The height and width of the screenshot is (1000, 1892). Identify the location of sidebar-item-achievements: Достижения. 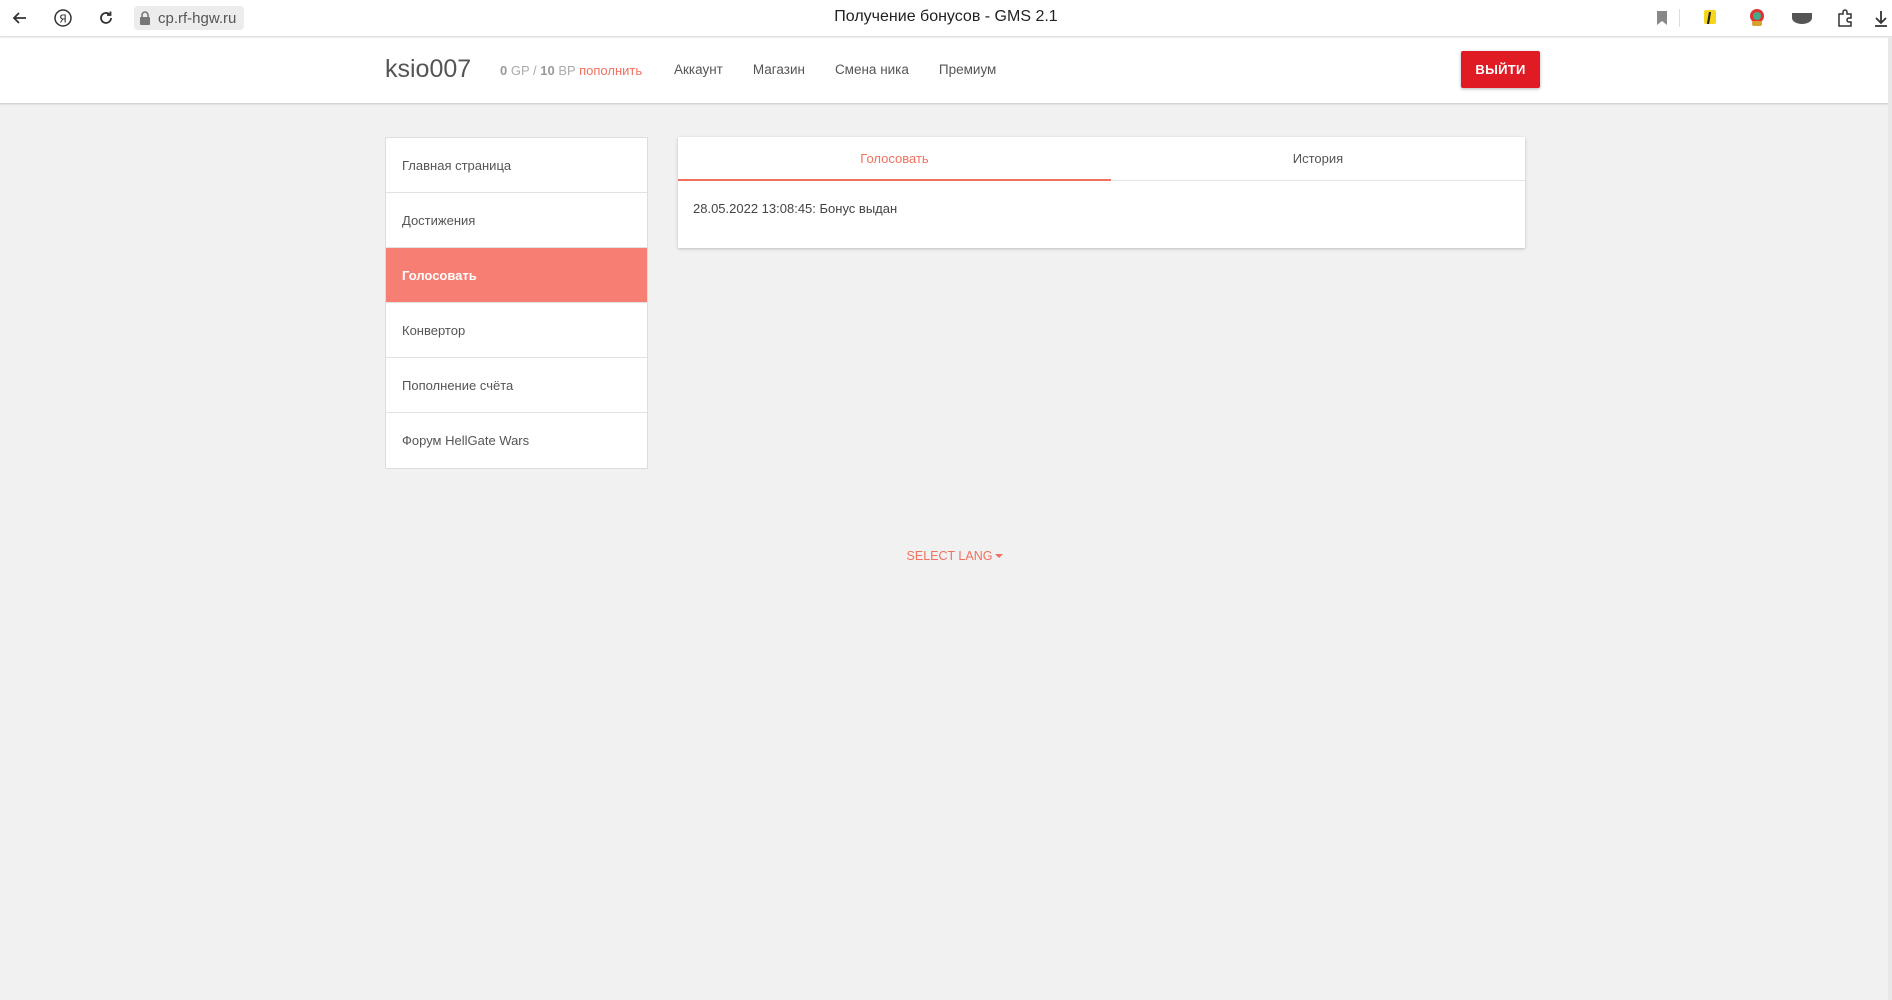
(516, 220).